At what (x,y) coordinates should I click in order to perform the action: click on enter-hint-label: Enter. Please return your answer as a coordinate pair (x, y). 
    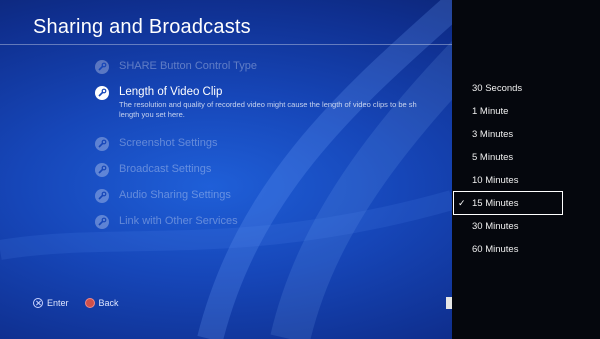
    Looking at the image, I should click on (58, 303).